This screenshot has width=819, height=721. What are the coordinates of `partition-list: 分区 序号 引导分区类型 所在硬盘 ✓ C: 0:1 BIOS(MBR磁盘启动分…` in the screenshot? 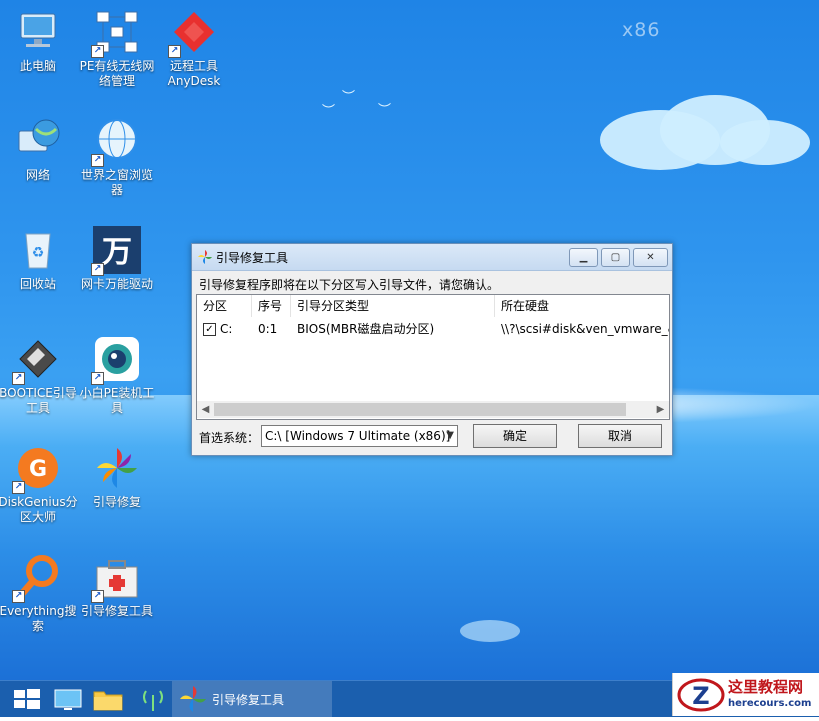 It's located at (433, 357).